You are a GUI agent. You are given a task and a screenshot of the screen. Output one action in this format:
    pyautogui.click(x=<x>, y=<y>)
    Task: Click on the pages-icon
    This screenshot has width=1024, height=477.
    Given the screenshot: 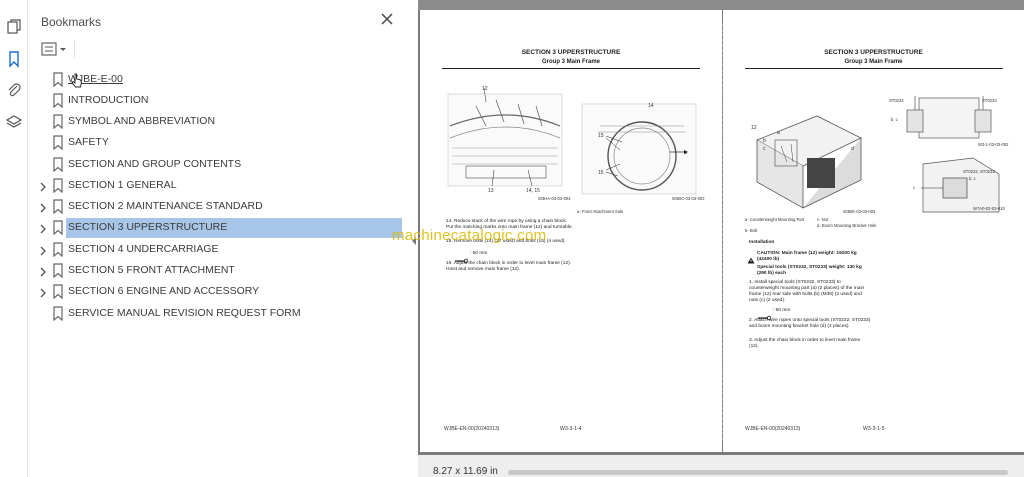 What is the action you would take?
    pyautogui.click(x=14, y=27)
    